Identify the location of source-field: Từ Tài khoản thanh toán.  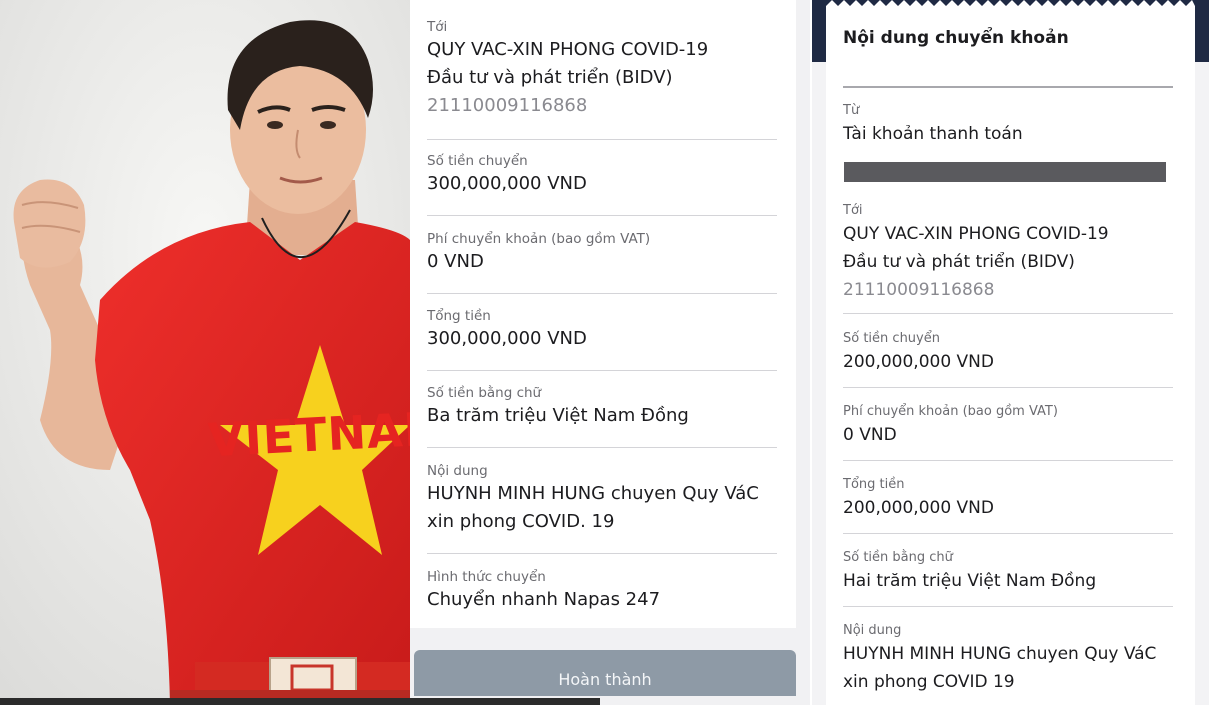
(1008, 128).